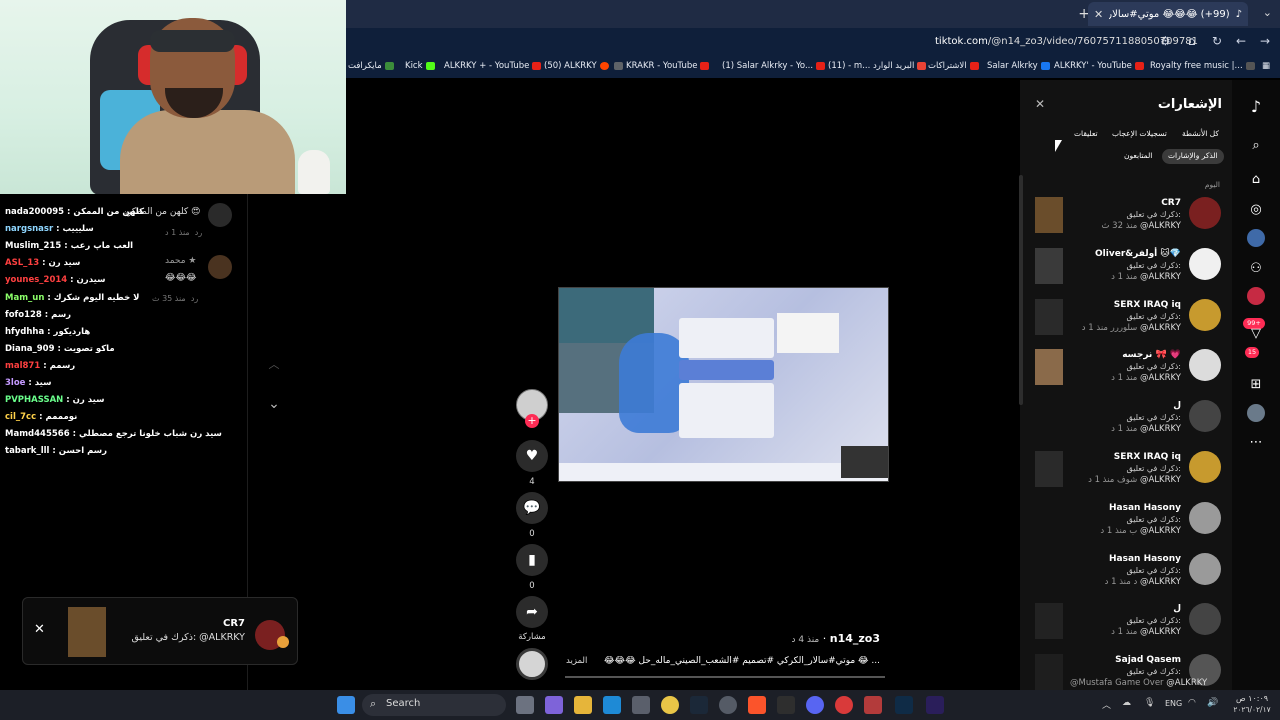  What do you see at coordinates (1193, 156) in the screenshot?
I see `chip-mentions: الذكر والإشارات` at bounding box center [1193, 156].